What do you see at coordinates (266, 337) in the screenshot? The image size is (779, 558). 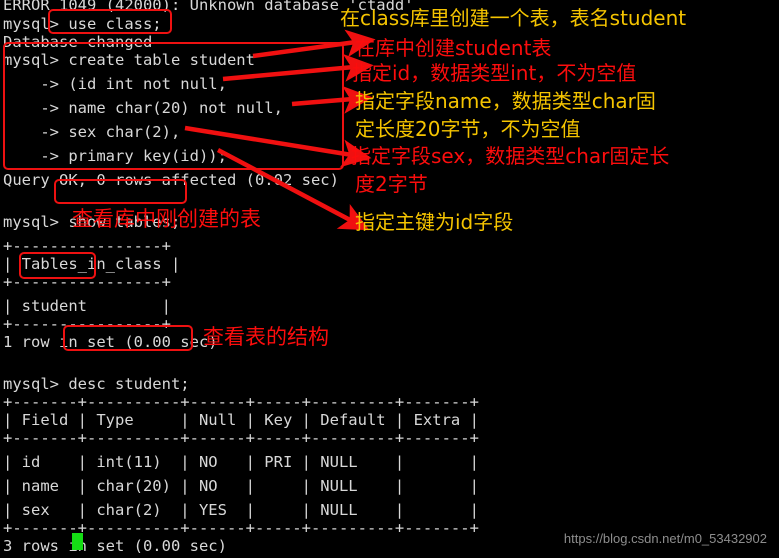 I see `annotation-label: 查看表的结构` at bounding box center [266, 337].